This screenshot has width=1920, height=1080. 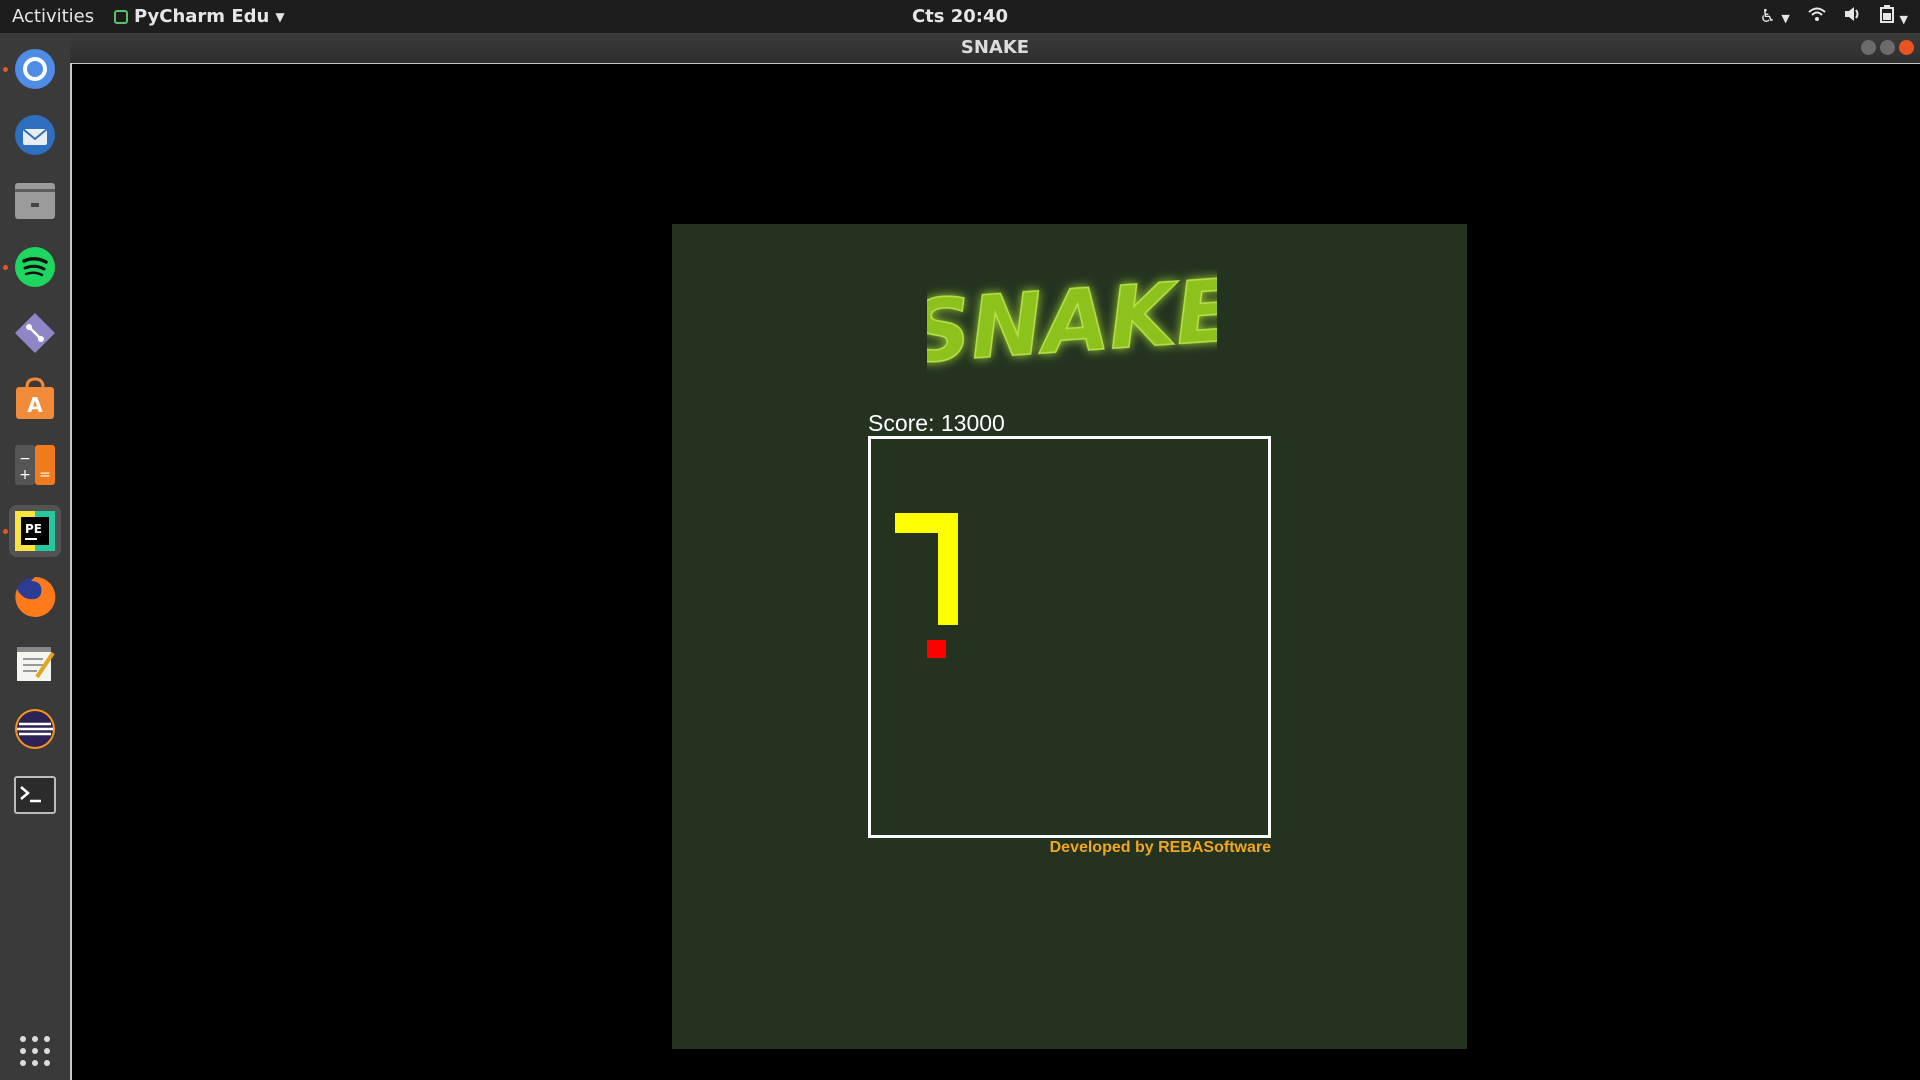 I want to click on firefox-icon, so click(x=35, y=596).